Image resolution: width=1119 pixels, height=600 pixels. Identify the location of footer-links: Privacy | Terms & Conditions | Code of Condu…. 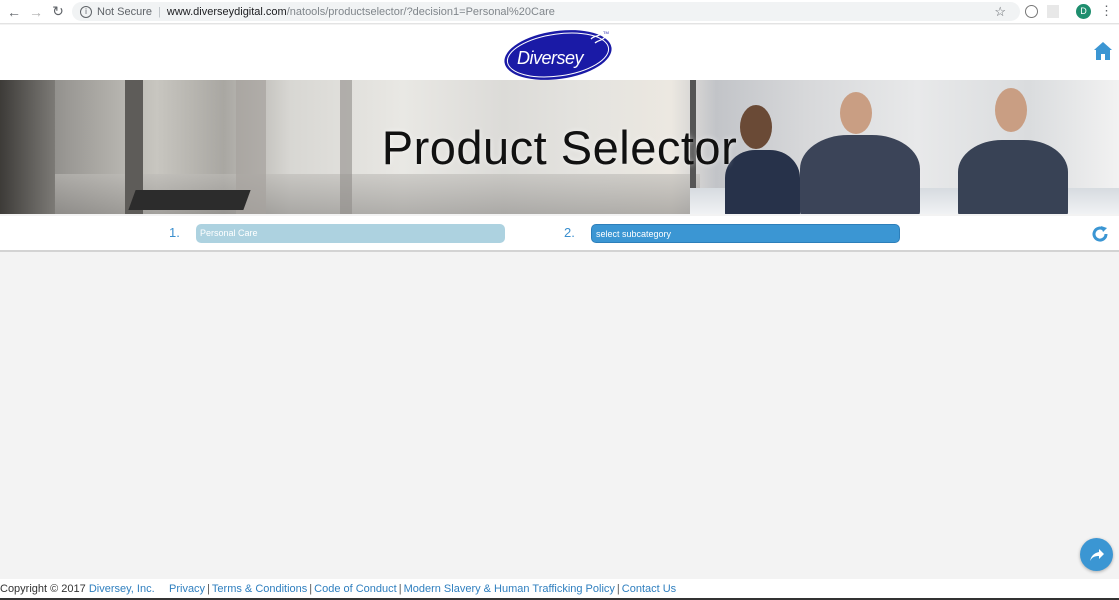
(423, 589).